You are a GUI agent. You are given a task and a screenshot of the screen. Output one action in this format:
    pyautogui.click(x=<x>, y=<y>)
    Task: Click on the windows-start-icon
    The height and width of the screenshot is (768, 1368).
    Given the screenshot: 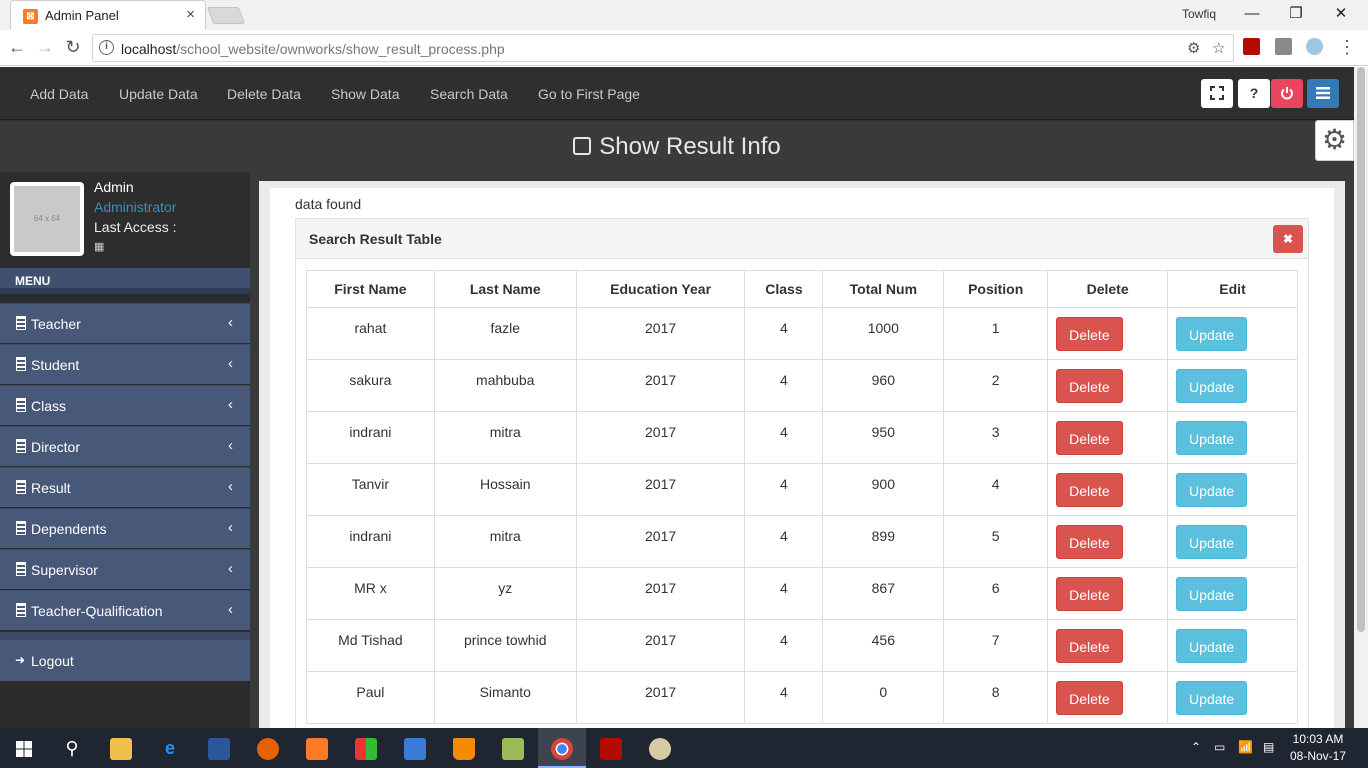 What is the action you would take?
    pyautogui.click(x=24, y=748)
    